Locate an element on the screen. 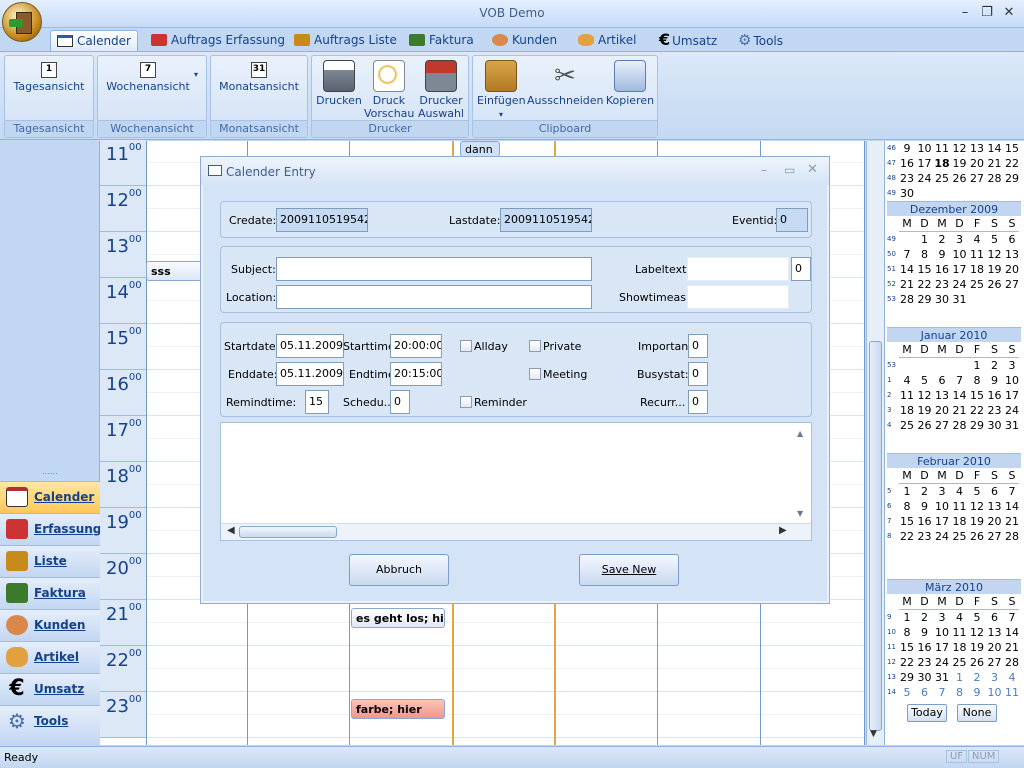 The width and height of the screenshot is (1024, 768). day-cell: 29 is located at coordinates (925, 299).